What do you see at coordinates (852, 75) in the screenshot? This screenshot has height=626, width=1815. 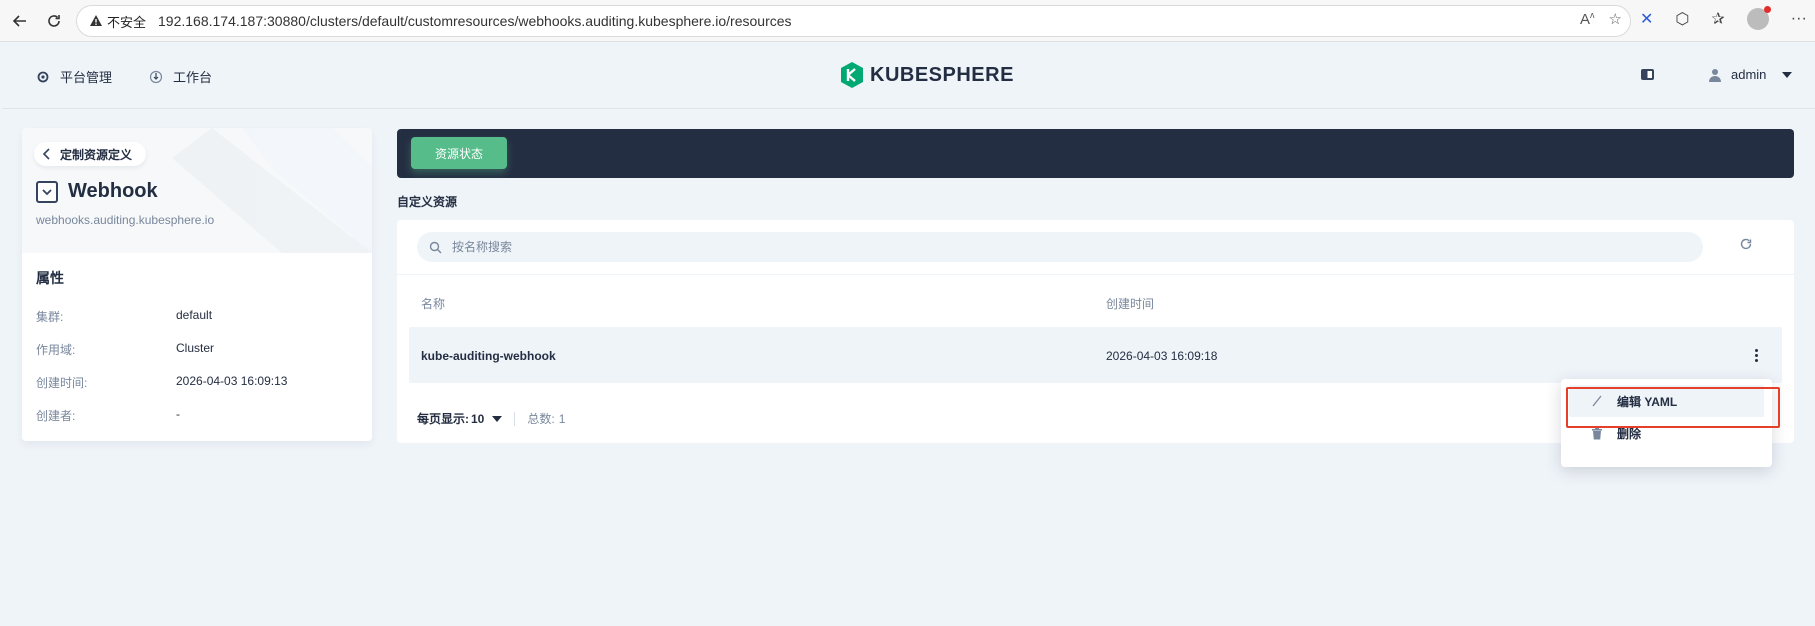 I see `kubesphere-logo-icon` at bounding box center [852, 75].